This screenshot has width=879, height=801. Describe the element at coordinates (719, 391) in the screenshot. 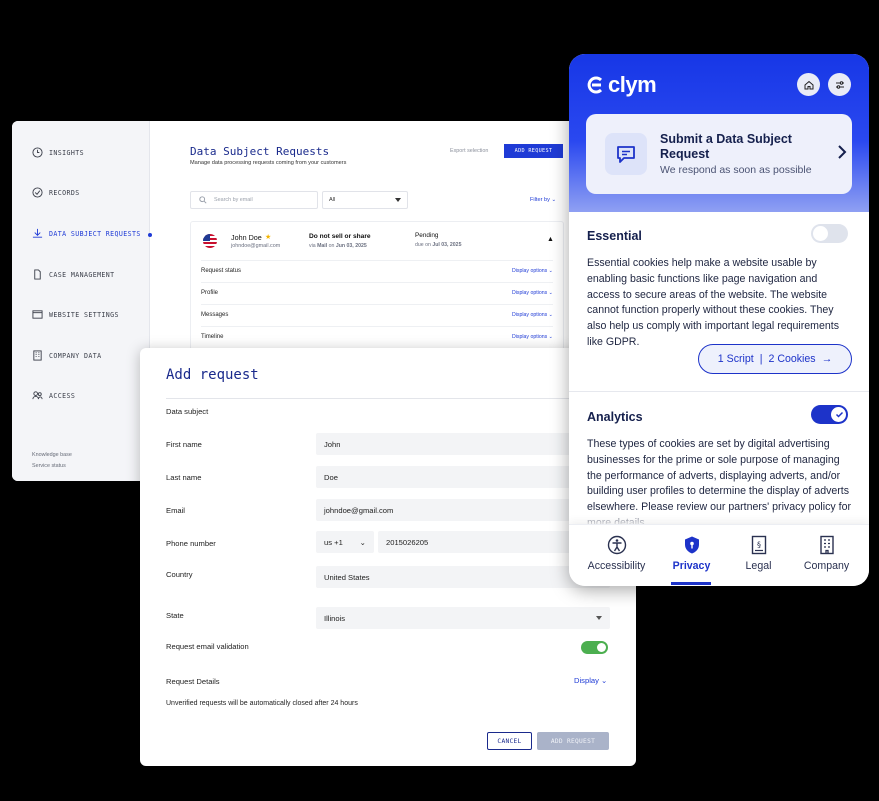

I see `divider` at that location.